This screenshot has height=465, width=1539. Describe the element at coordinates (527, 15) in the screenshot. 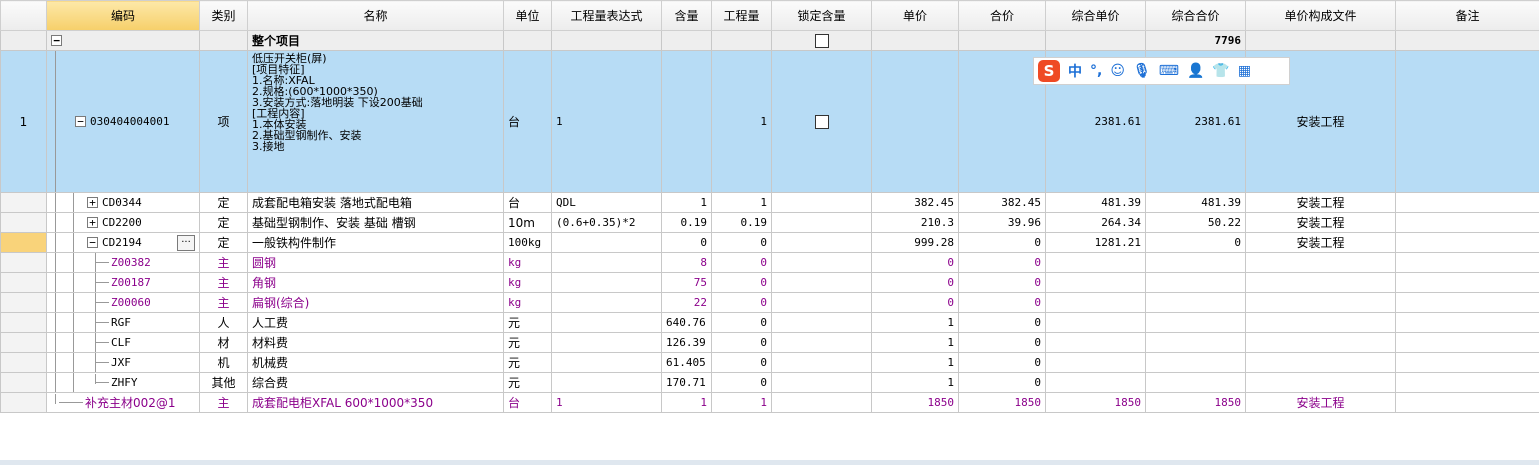

I see `col-header-unit: 单位` at that location.